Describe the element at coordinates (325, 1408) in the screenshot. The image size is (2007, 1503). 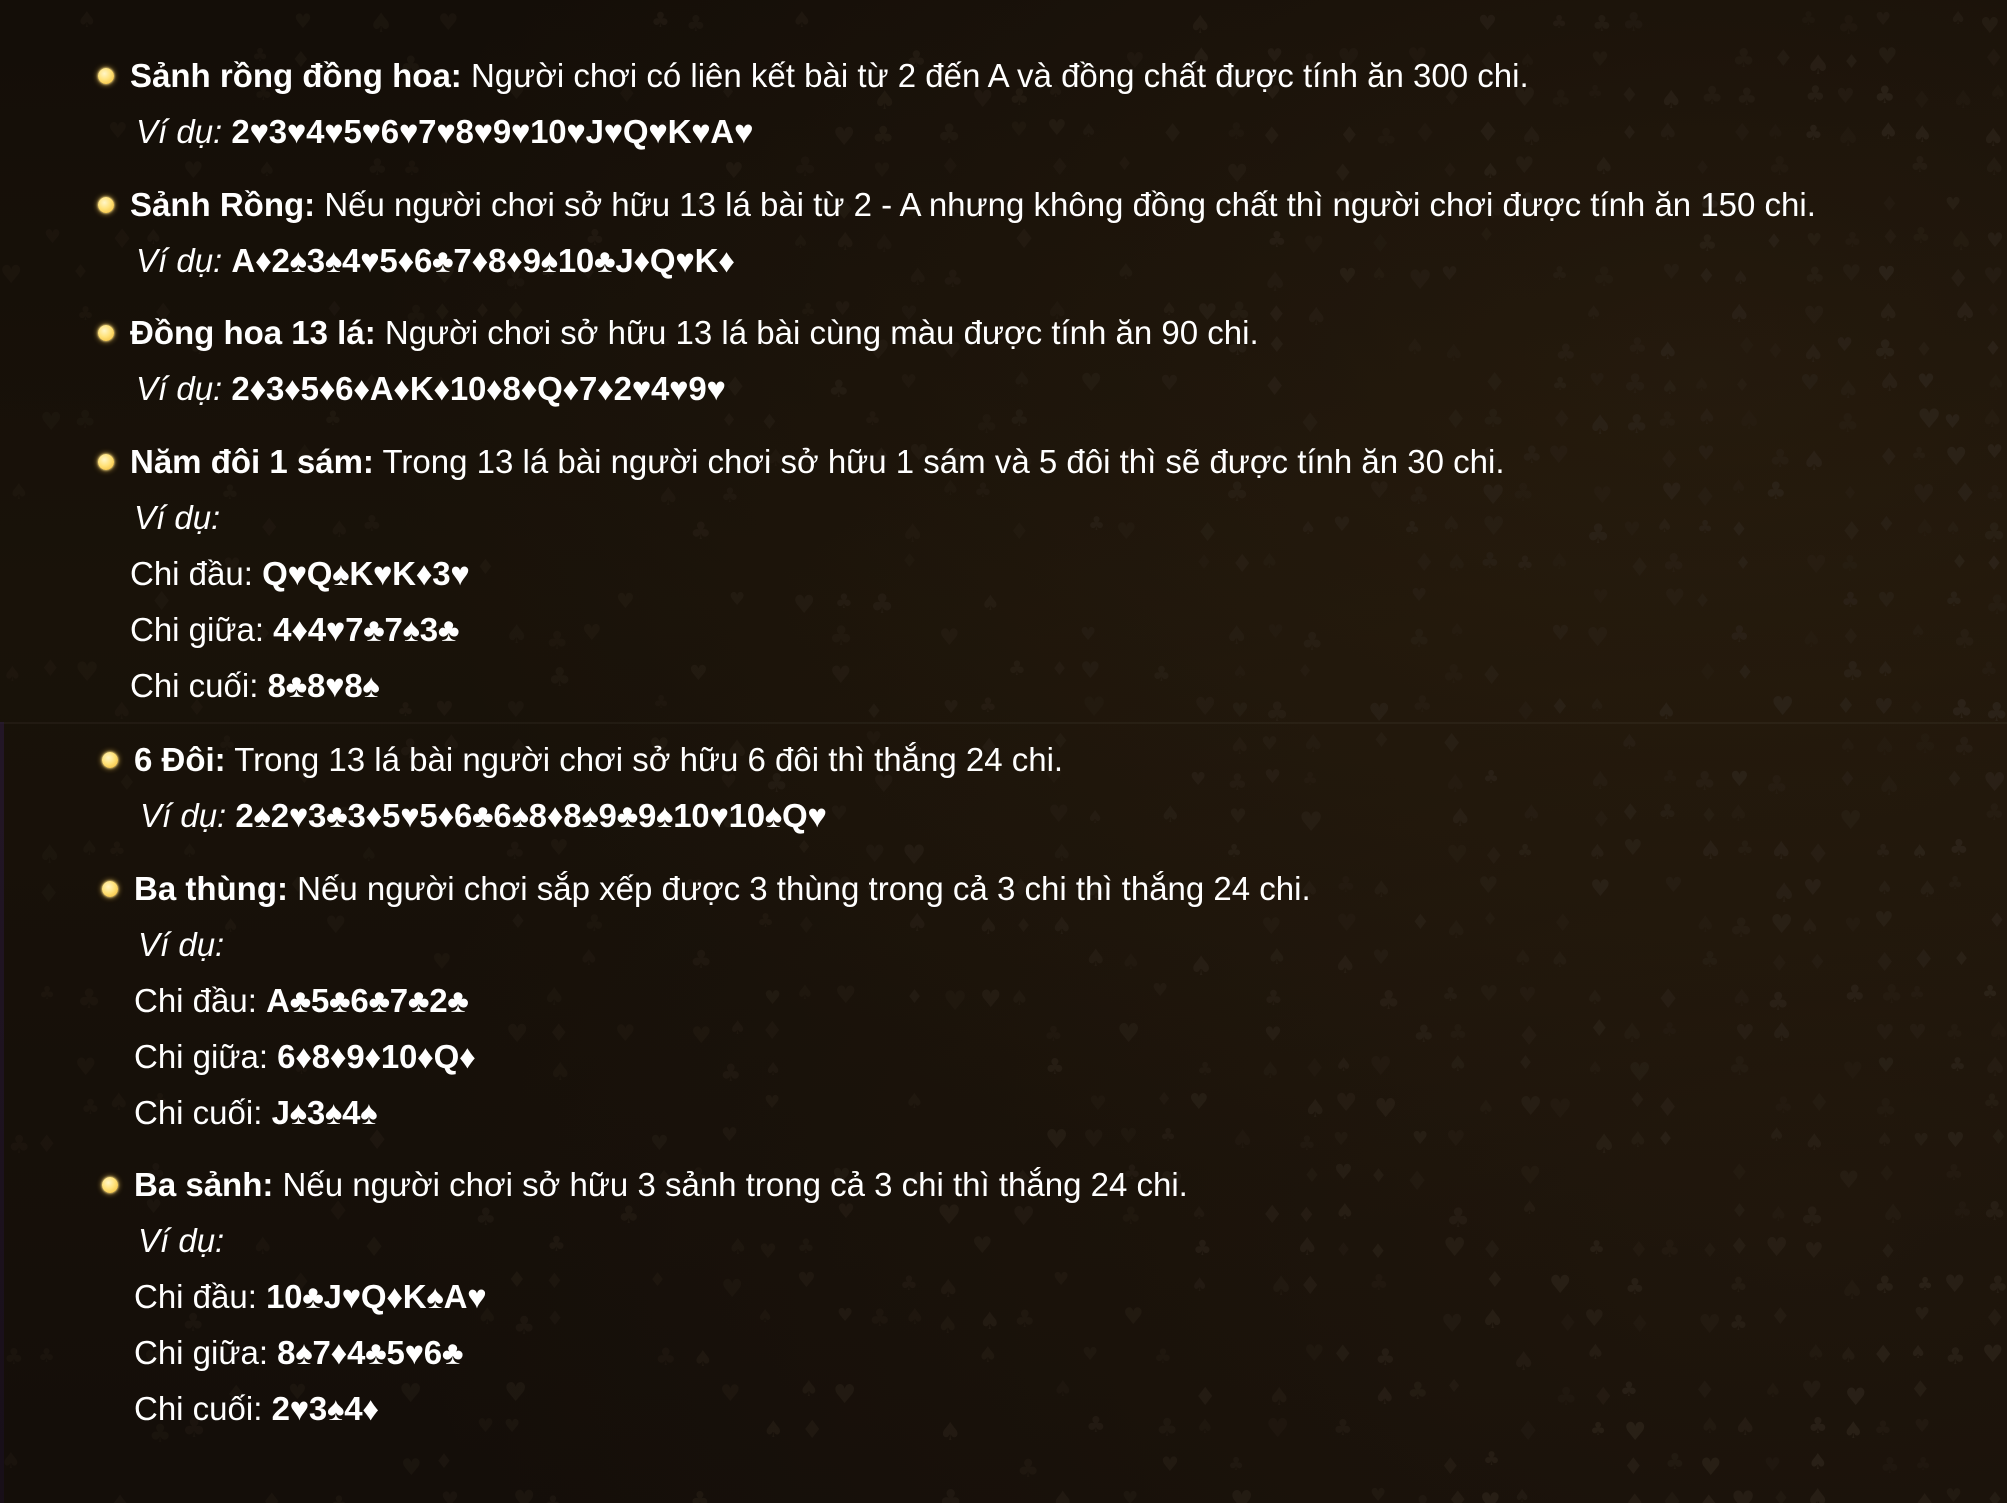
I see `row-cards: 2♥3♠4♦` at that location.